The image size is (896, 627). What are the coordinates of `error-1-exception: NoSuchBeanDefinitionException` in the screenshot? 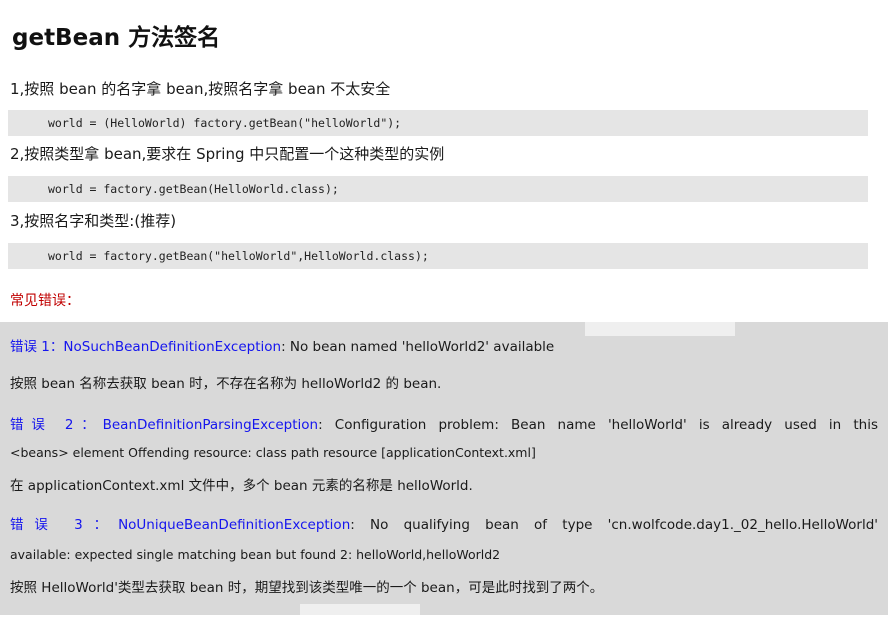 It's located at (172, 347).